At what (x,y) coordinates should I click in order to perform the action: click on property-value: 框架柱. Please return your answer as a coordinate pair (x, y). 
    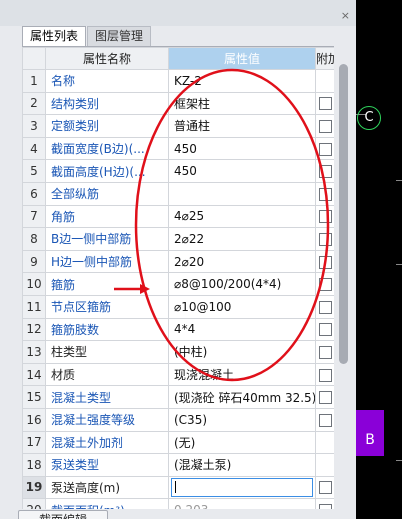
    Looking at the image, I should click on (242, 103).